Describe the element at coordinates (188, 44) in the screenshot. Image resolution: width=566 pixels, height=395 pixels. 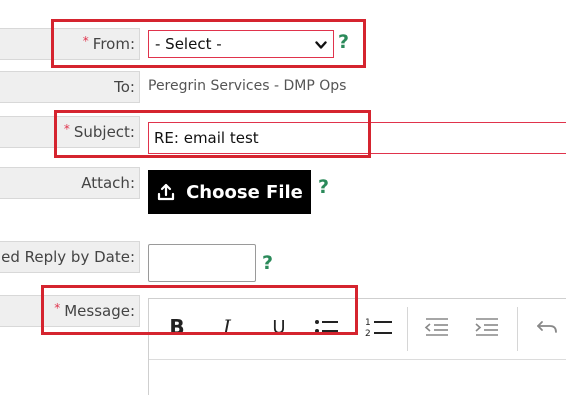
I see `from-selected-value: - Select -` at that location.